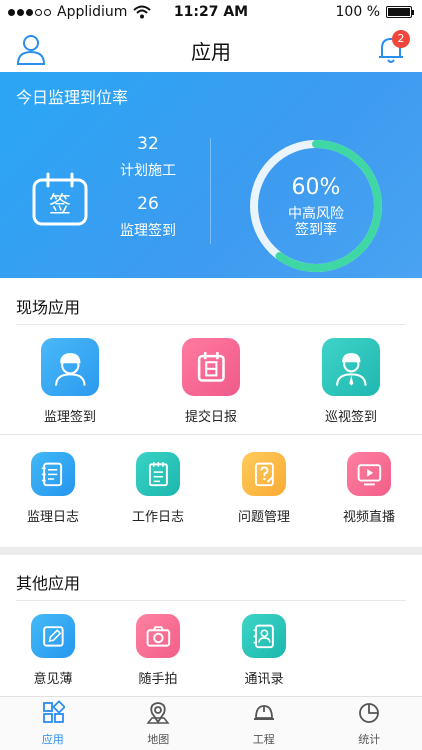  I want to click on notification-badge: 2, so click(401, 39).